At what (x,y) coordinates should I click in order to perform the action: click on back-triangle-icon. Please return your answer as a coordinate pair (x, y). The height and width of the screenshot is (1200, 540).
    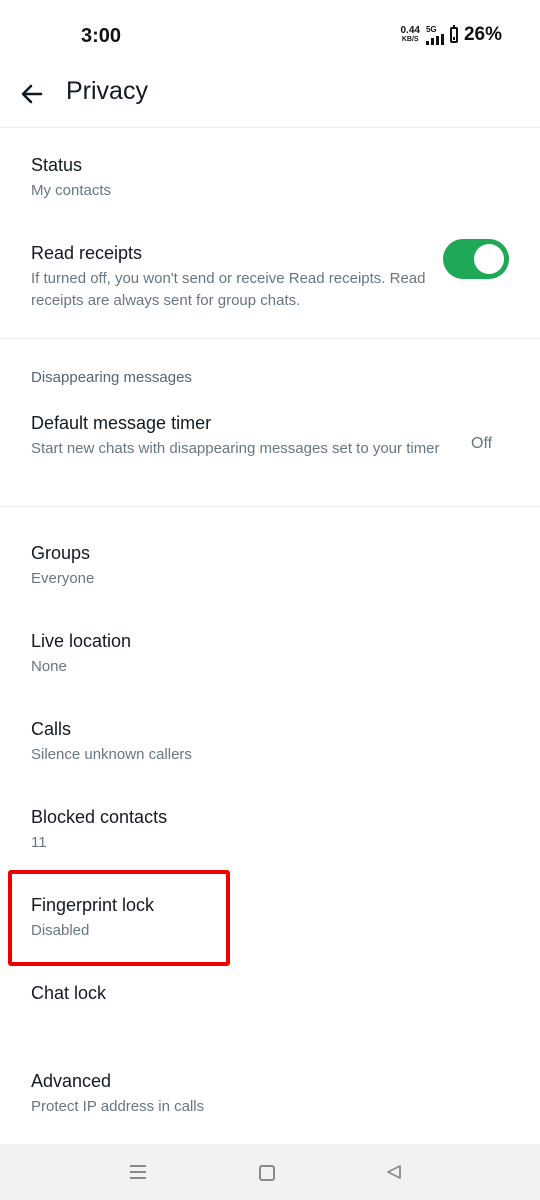
    Looking at the image, I should click on (394, 1174).